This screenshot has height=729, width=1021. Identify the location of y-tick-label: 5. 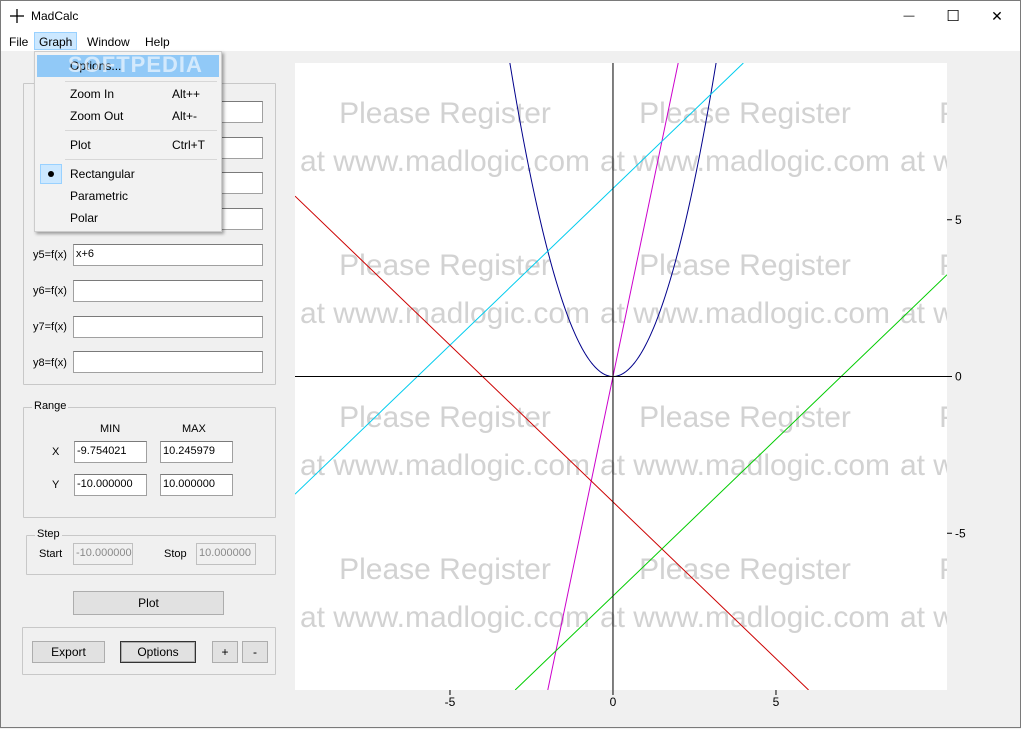
(958, 220).